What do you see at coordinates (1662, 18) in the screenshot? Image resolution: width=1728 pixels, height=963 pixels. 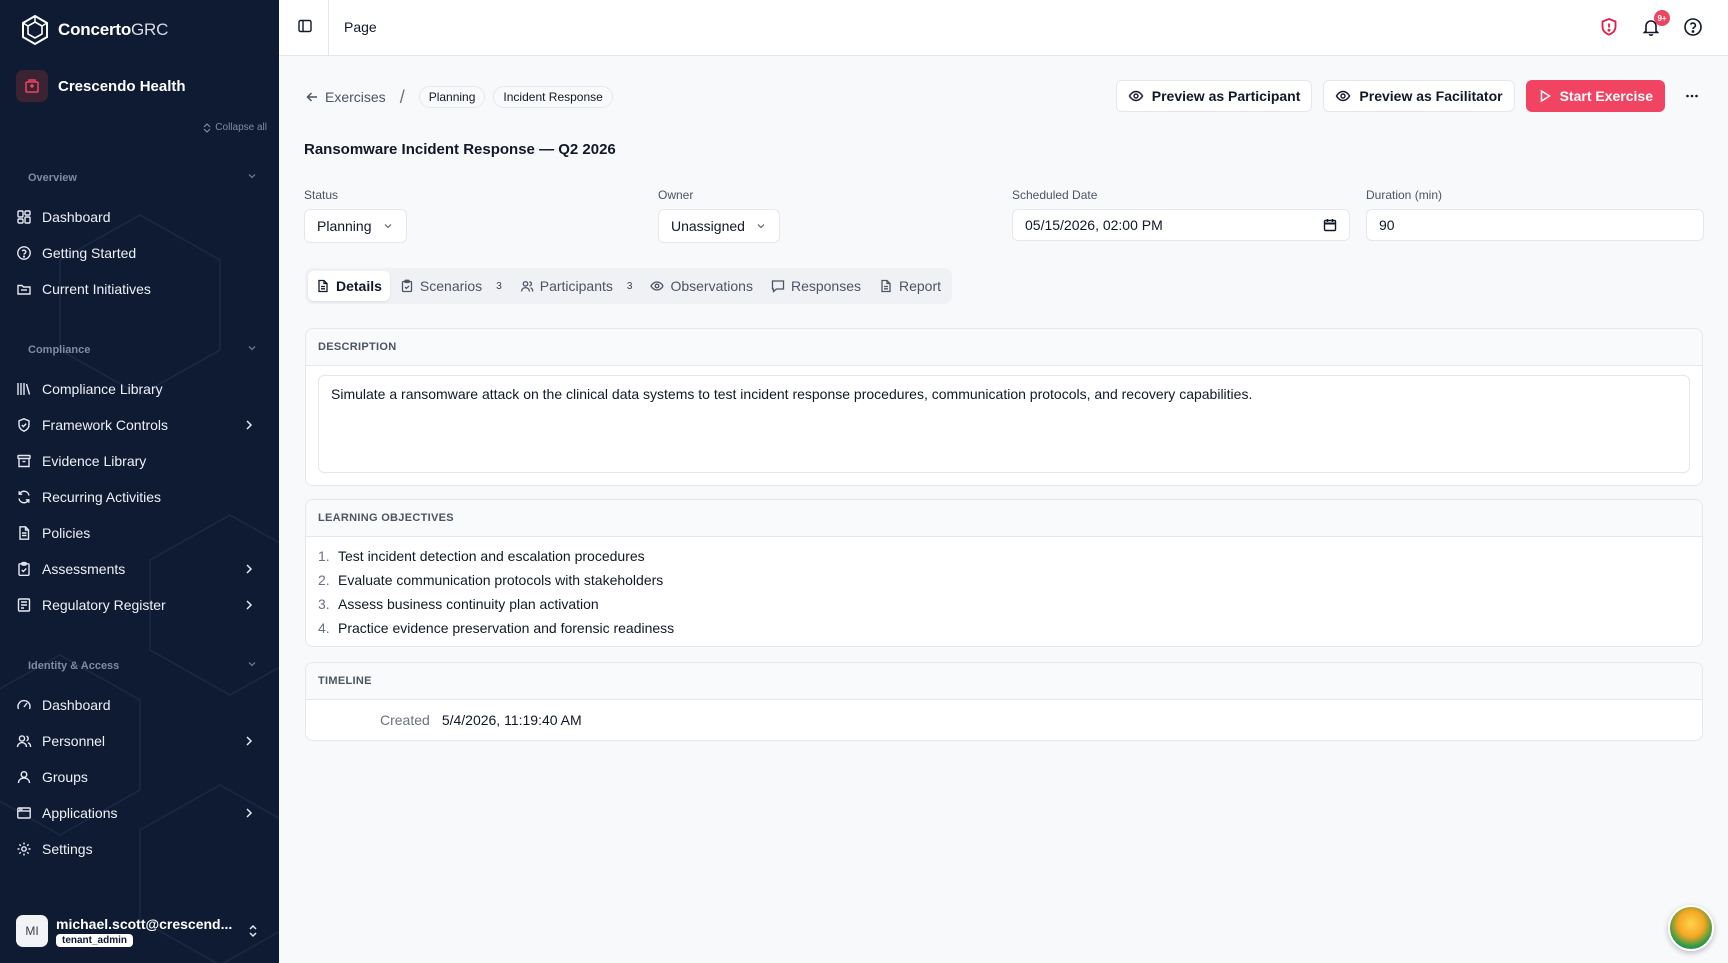 I see `notification-count-badge: 9+` at bounding box center [1662, 18].